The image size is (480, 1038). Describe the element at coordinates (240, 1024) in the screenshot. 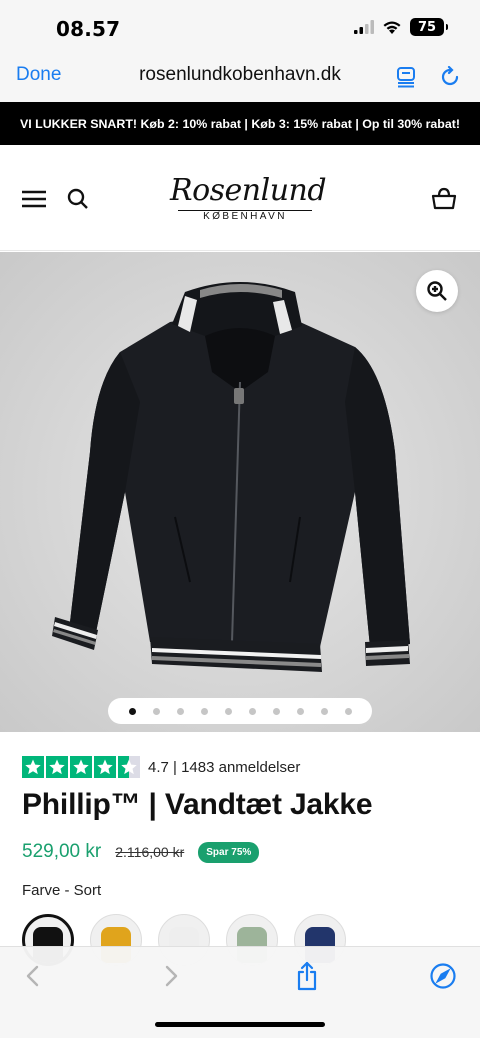

I see `home-indicator` at that location.